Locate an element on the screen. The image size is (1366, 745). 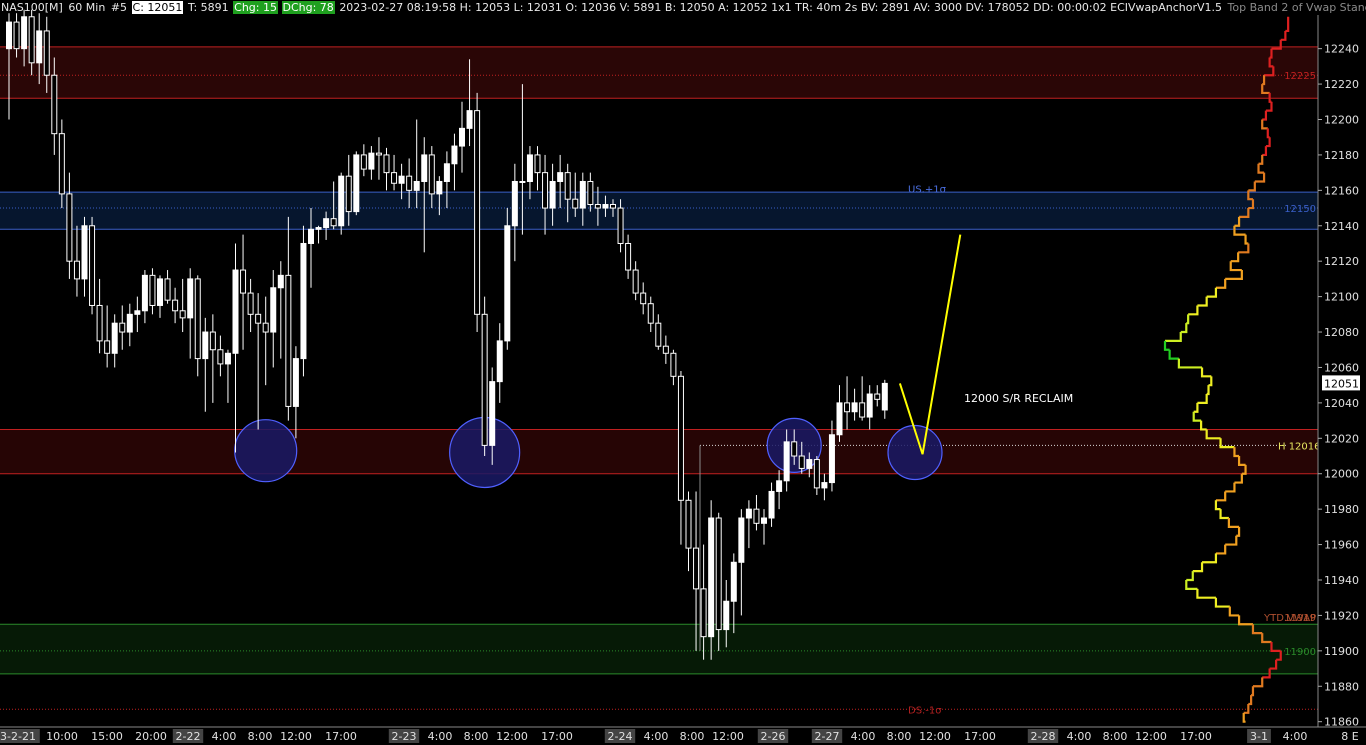
price-tick-label: 12020 is located at coordinates (1341, 438).